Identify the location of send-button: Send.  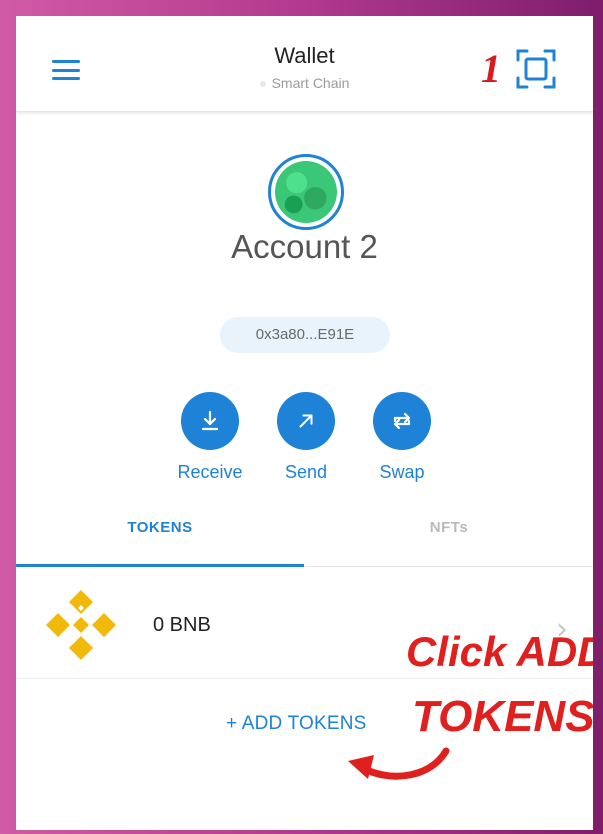
(306, 437).